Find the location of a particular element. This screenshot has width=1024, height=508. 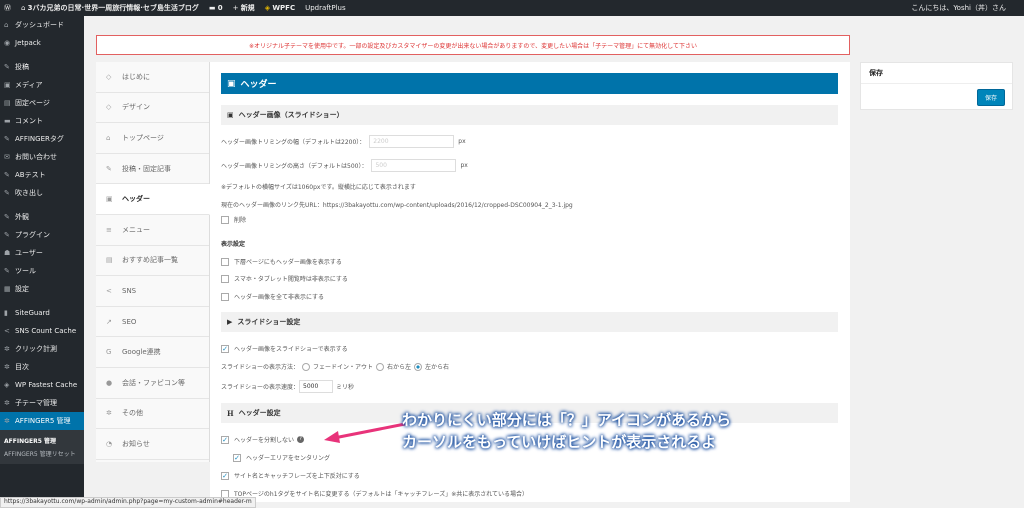

tab-icon: ▤ is located at coordinates (109, 260).